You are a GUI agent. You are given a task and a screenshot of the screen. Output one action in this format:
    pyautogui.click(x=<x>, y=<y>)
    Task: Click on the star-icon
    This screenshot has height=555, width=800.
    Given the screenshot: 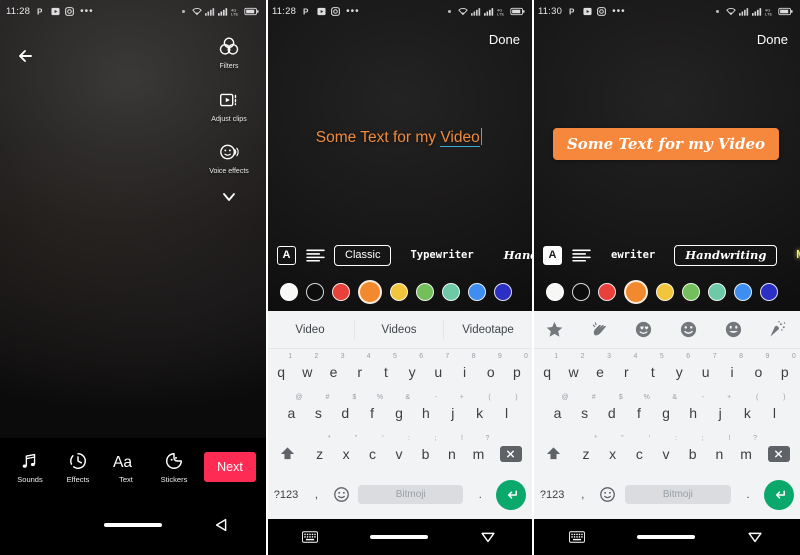 What is the action you would take?
    pyautogui.click(x=554, y=329)
    